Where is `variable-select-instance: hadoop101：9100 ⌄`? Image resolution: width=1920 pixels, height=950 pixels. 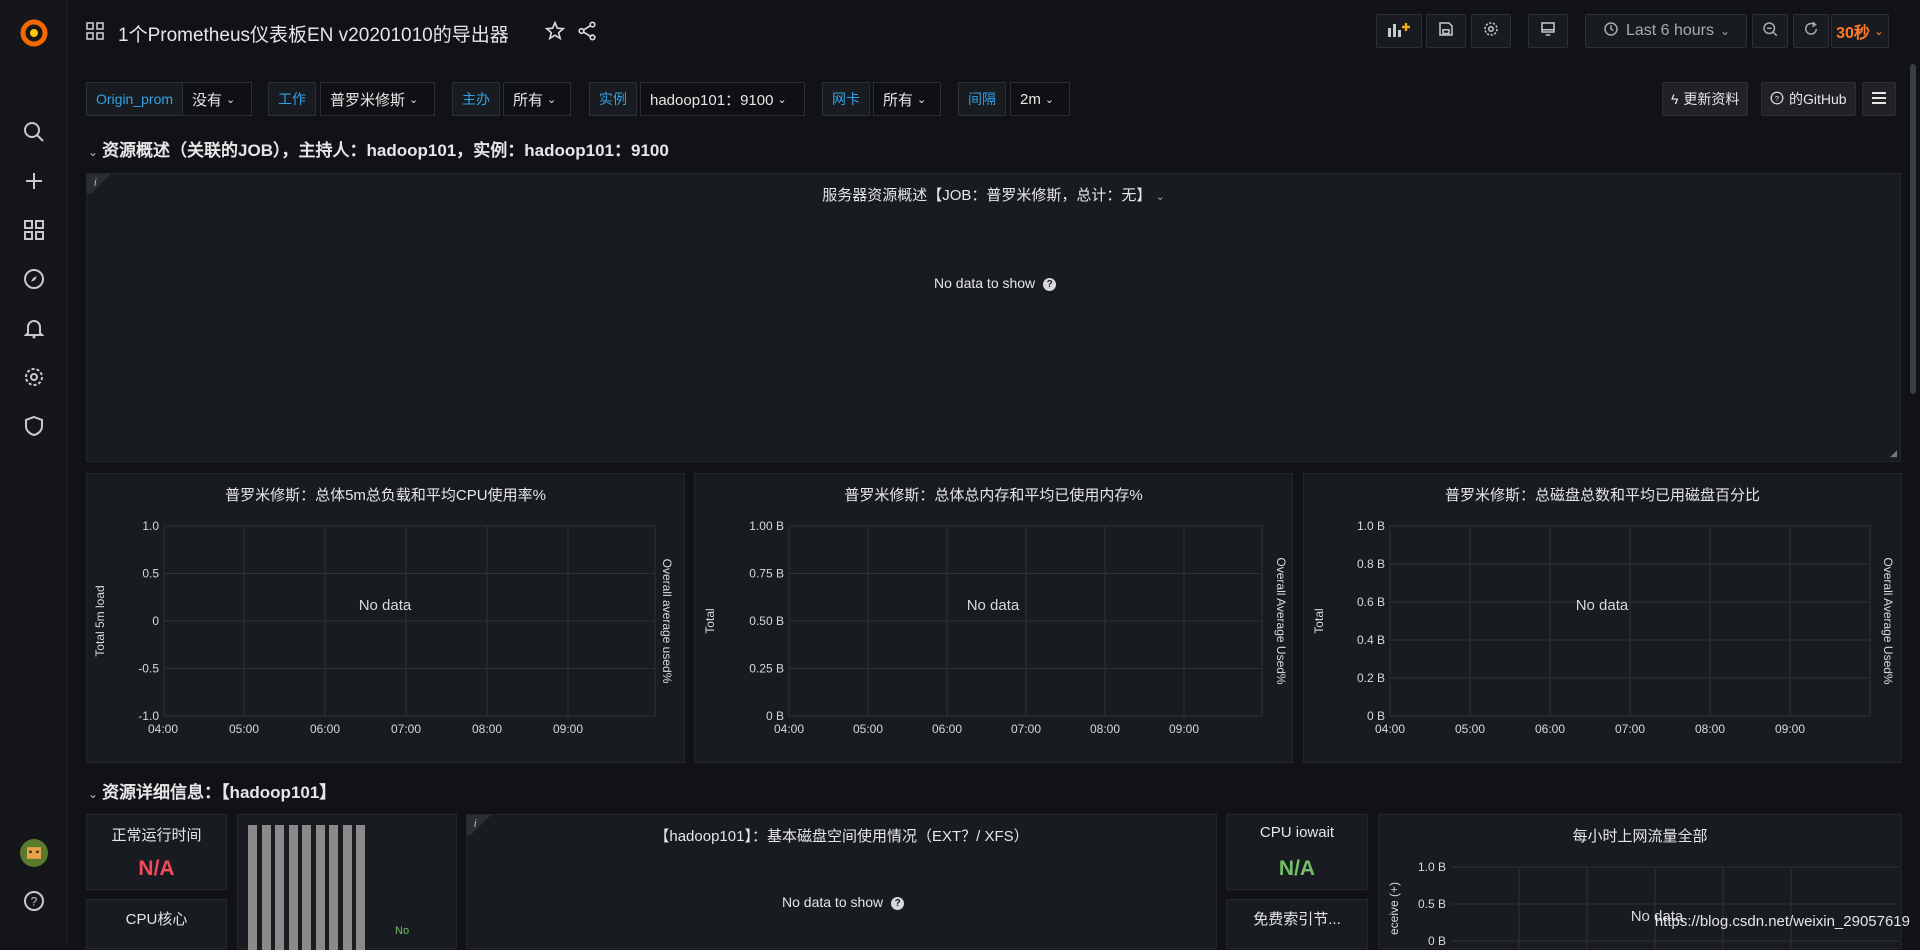 variable-select-instance: hadoop101：9100 ⌄ is located at coordinates (722, 99).